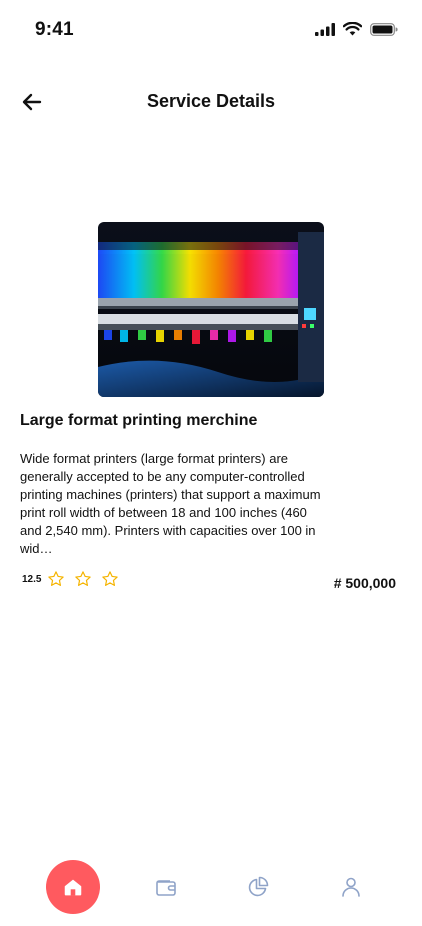 This screenshot has height=926, width=422. I want to click on bottom-nav, so click(211, 887).